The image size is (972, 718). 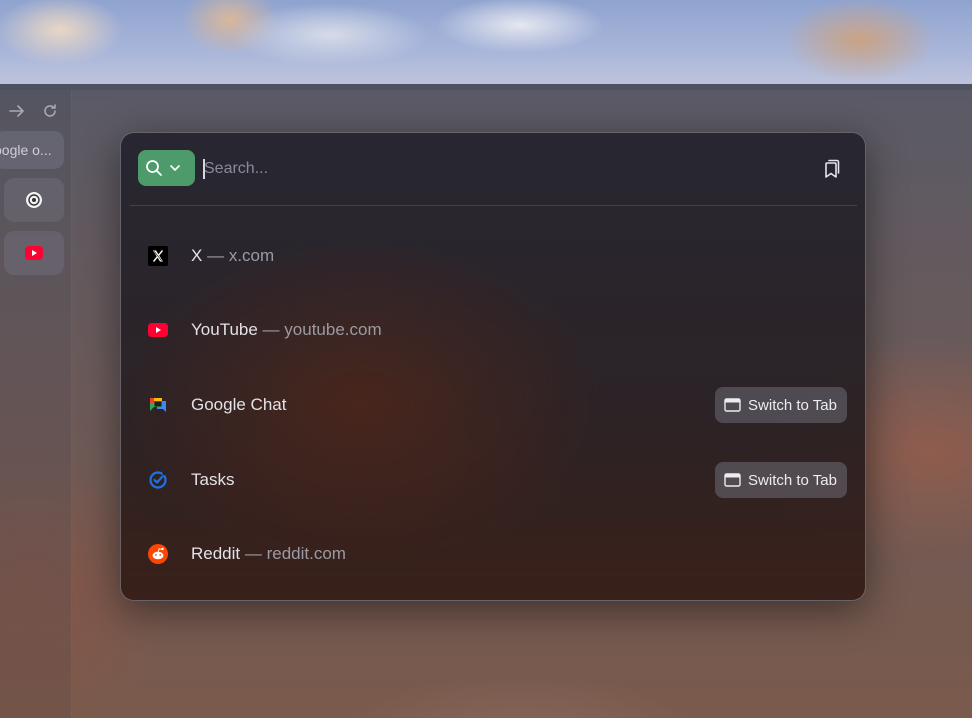 What do you see at coordinates (216, 553) in the screenshot?
I see `result-title: Reddit` at bounding box center [216, 553].